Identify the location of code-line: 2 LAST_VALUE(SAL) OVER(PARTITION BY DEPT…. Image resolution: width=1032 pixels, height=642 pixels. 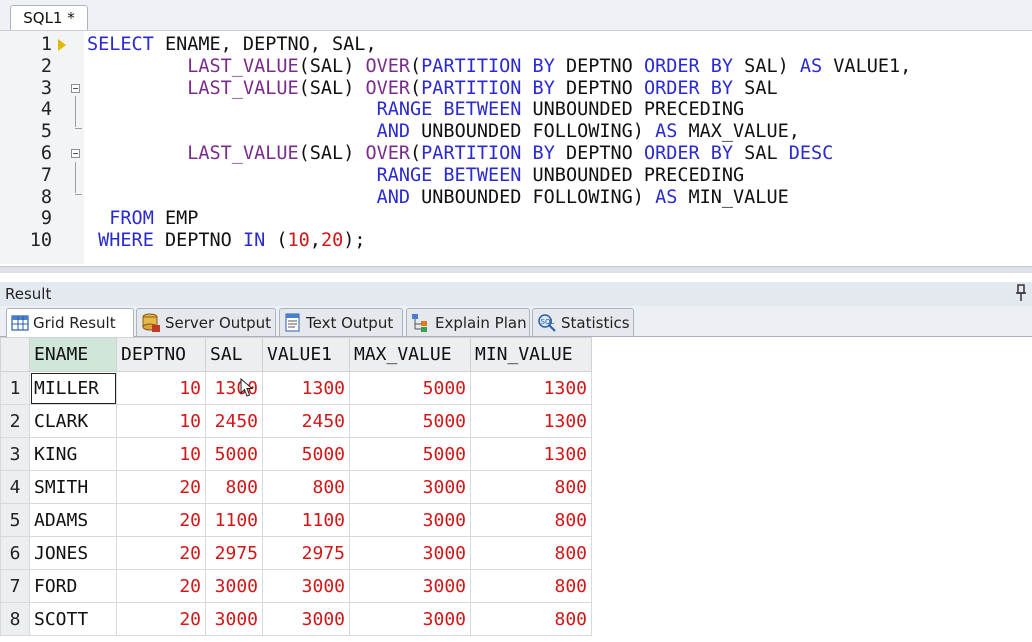
(516, 67).